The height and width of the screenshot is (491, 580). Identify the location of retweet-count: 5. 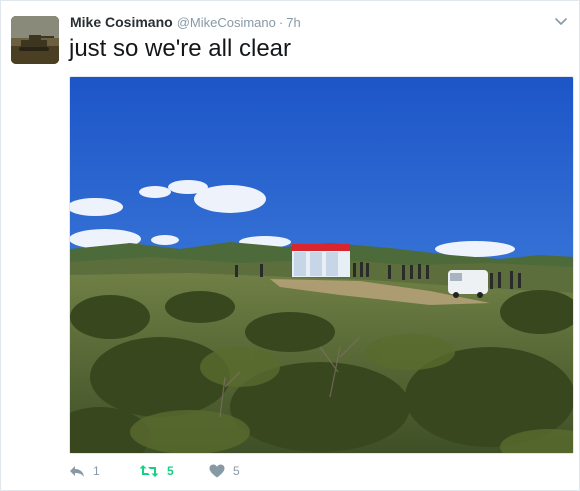
(170, 471).